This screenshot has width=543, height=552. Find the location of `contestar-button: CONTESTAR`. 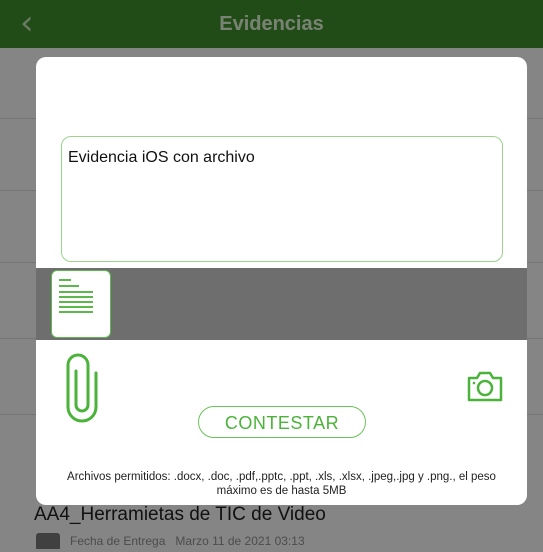

contestar-button: CONTESTAR is located at coordinates (282, 422).